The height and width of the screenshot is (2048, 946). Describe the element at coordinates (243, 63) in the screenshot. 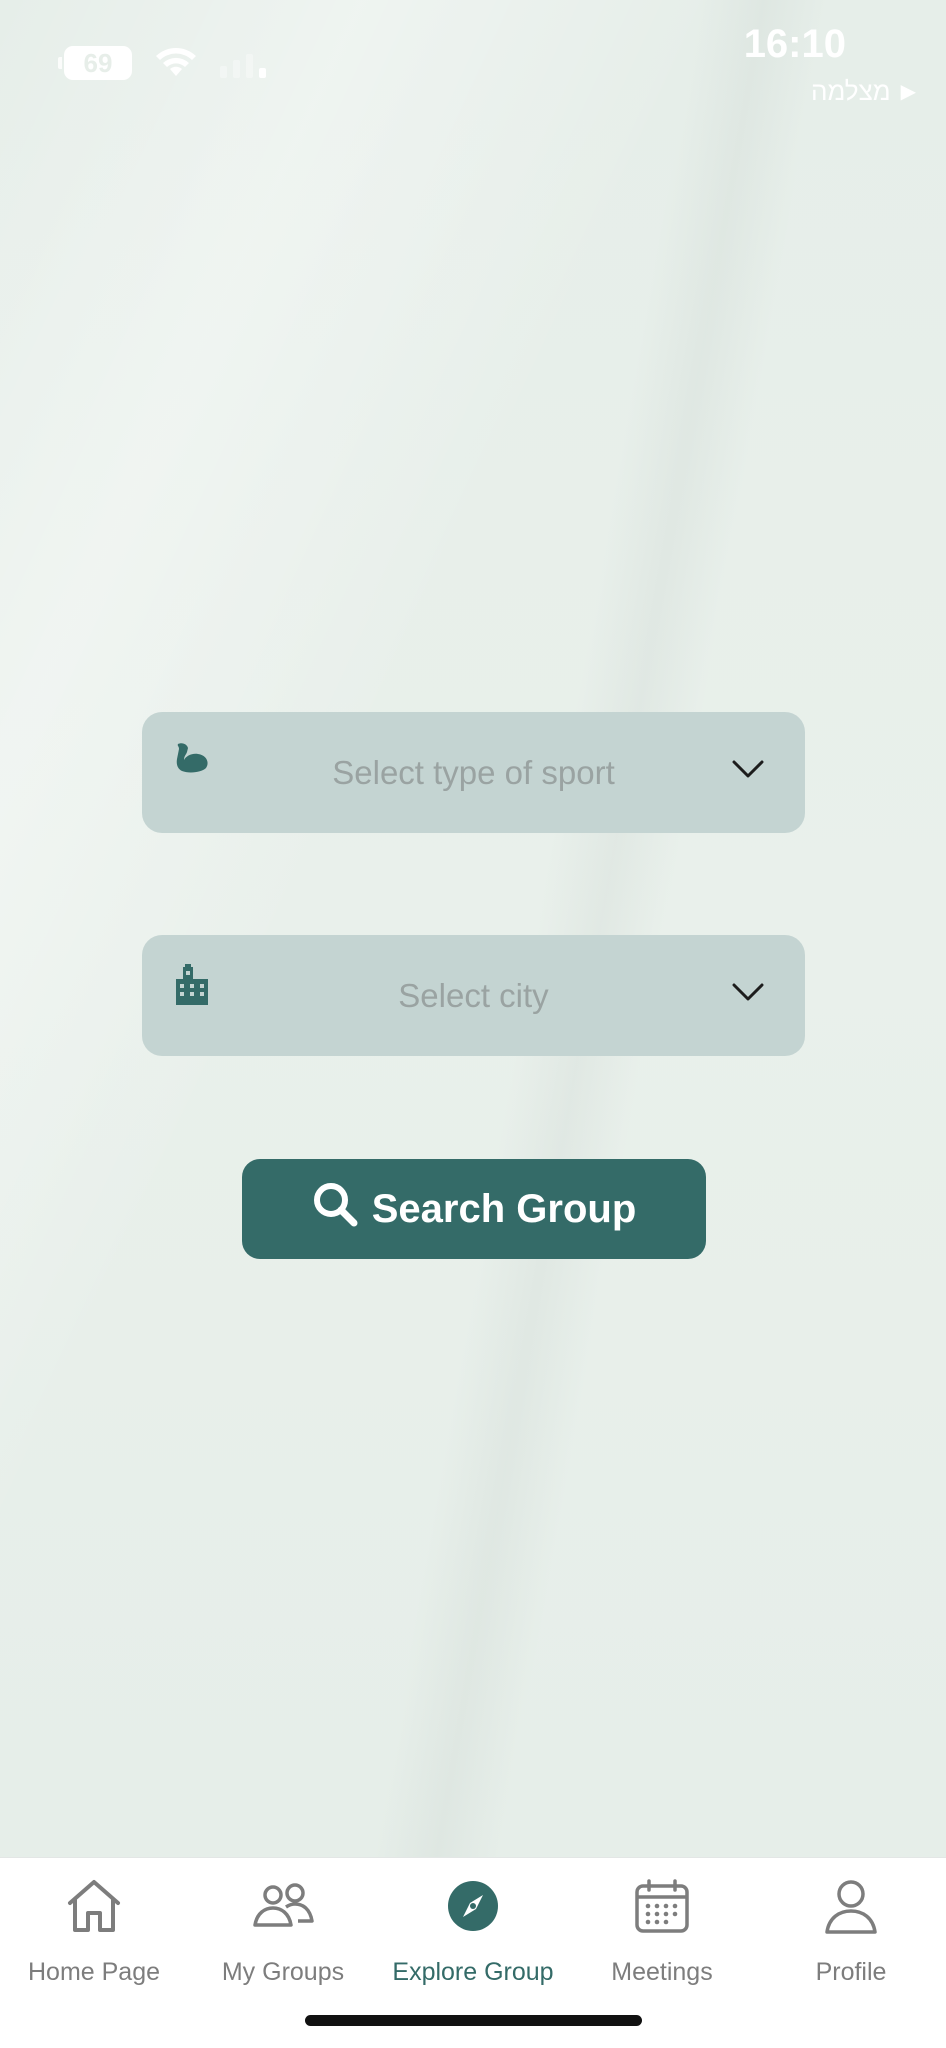

I see `signal-icon` at that location.